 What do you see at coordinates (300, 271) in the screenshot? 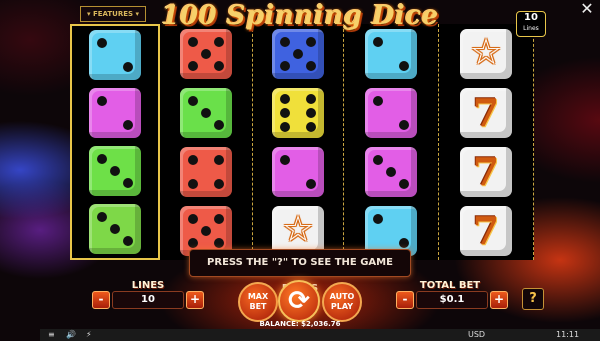
I see `rules-banner: PRESS THE "?" TO SEE THE GAME RULES` at bounding box center [300, 271].